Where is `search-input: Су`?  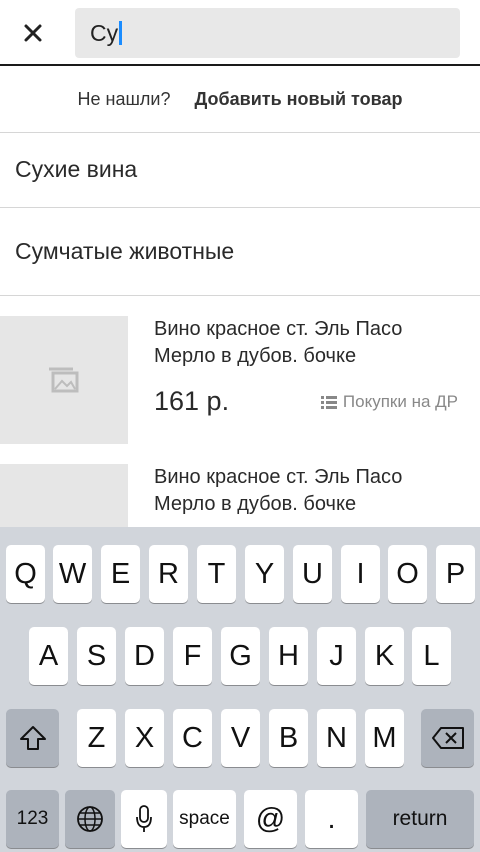 search-input: Су is located at coordinates (267, 33).